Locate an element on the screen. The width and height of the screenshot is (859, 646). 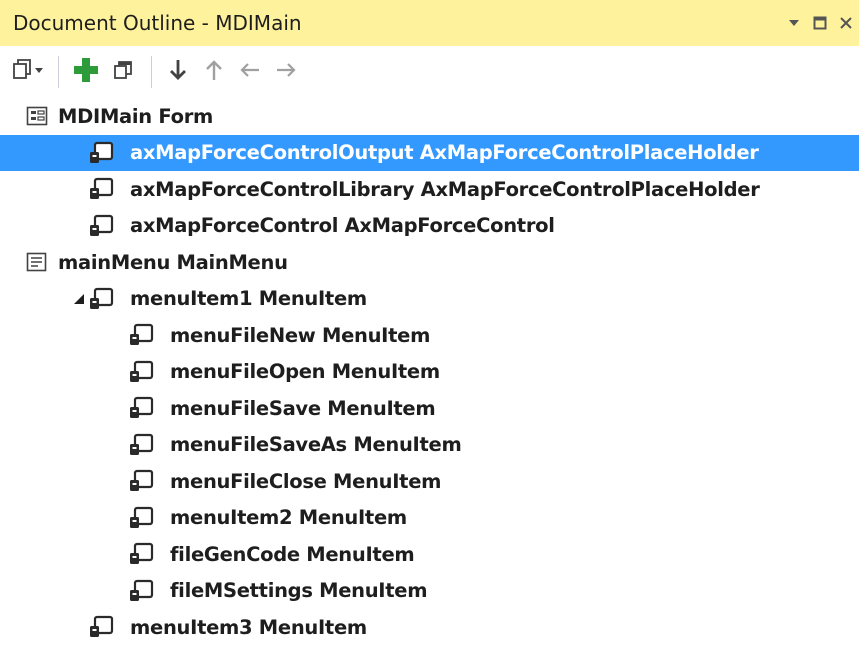
move-left-button is located at coordinates (250, 72).